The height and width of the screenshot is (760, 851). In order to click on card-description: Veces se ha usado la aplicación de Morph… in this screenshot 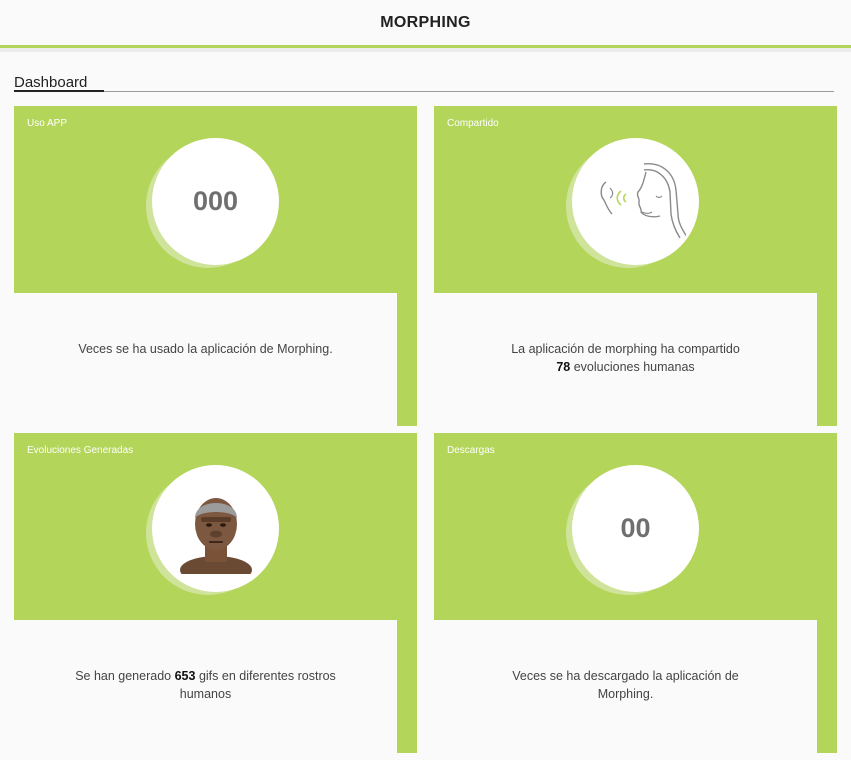, I will do `click(205, 349)`.